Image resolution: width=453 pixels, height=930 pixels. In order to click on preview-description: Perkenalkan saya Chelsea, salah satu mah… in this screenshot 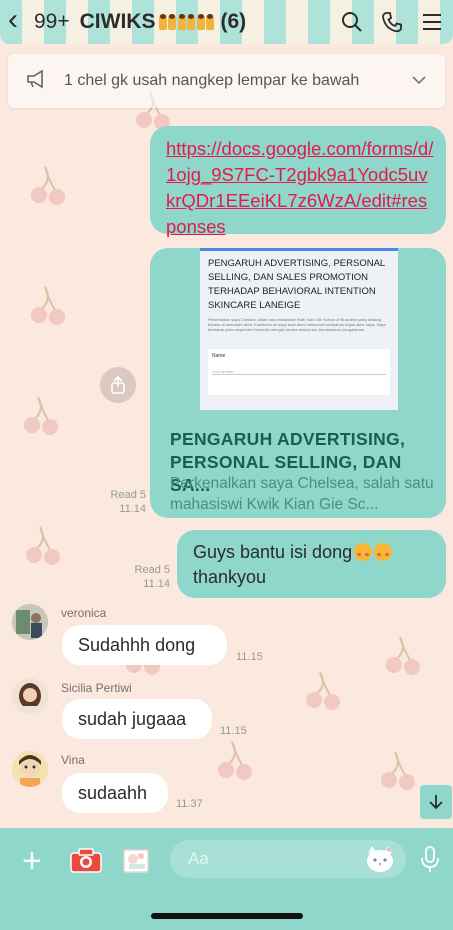, I will do `click(302, 494)`.